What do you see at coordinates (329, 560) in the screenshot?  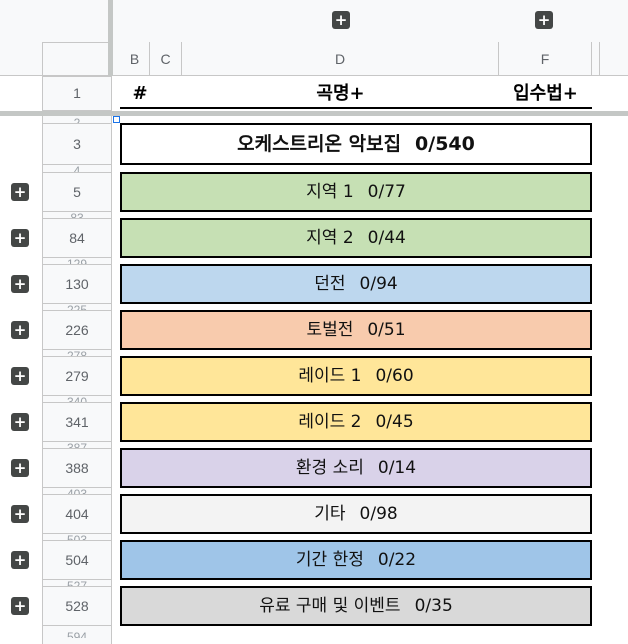 I see `section-label: 기간 한정` at bounding box center [329, 560].